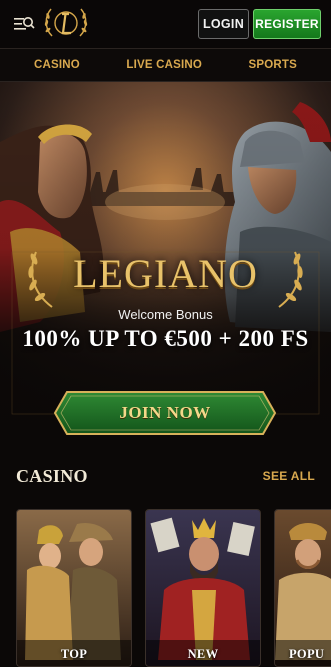  What do you see at coordinates (165, 338) in the screenshot?
I see `hero-offer-text: 100% UP TO €500 + 200 FS` at bounding box center [165, 338].